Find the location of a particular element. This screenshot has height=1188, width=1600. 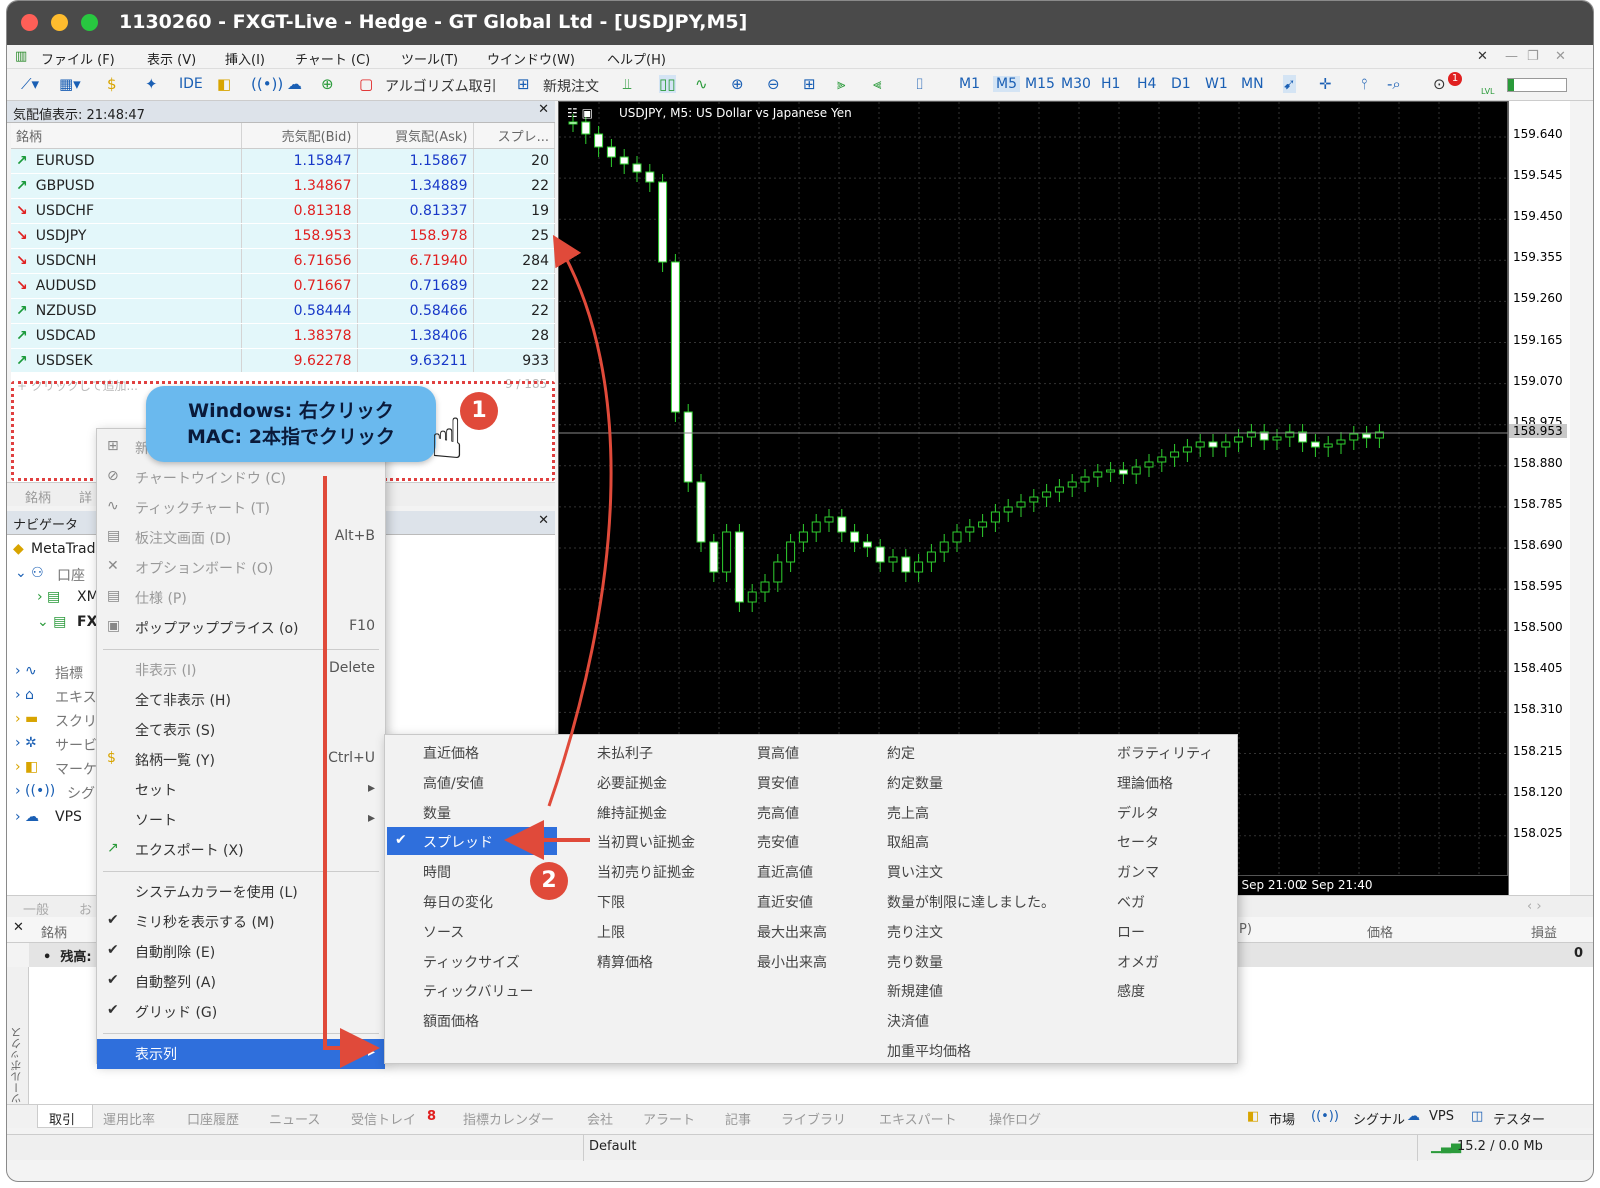

annotation-arrows is located at coordinates (468, 651).